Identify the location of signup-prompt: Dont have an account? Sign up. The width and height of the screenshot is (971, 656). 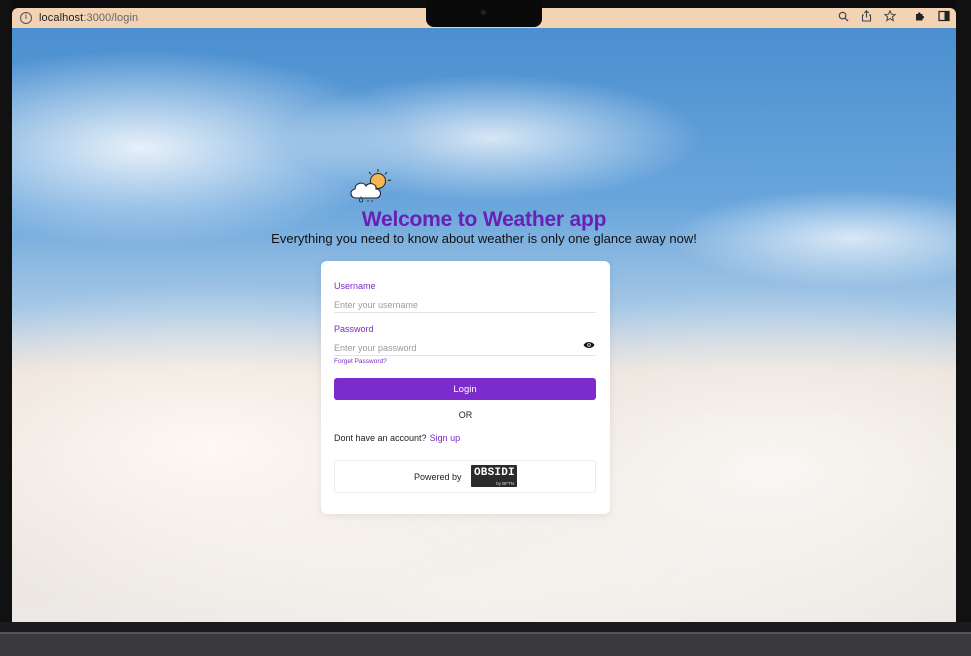
(397, 438).